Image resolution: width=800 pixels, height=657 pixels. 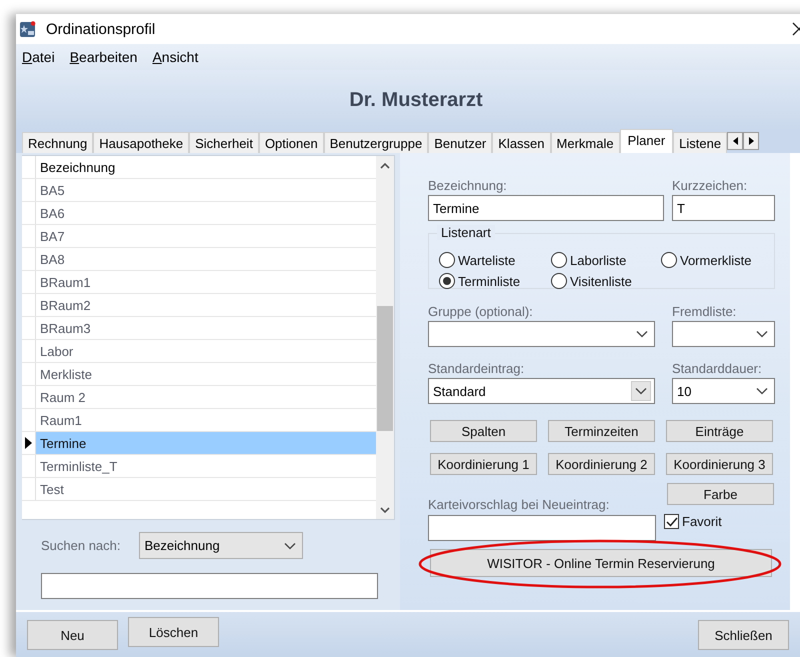 I want to click on tab-scroll-right-icon, so click(x=751, y=141).